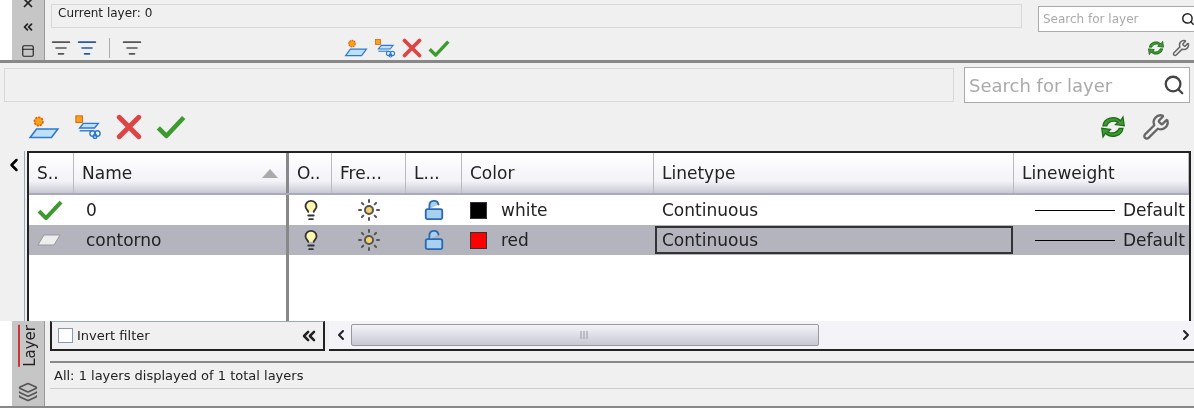 The image size is (1194, 408). Describe the element at coordinates (132, 48) in the screenshot. I see `states-icon` at that location.